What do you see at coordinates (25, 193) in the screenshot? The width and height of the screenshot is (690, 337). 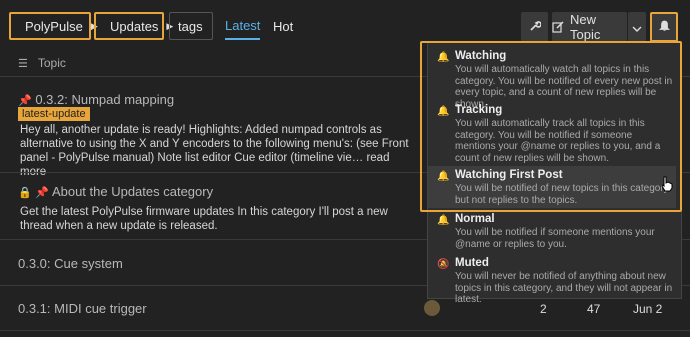 I see `lock-icon: 🔒` at bounding box center [25, 193].